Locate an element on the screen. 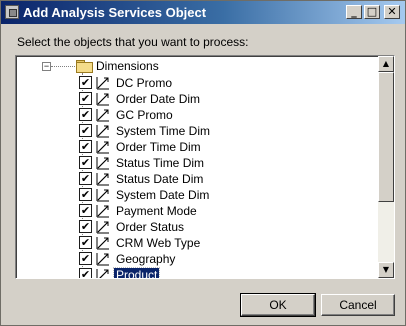 Image resolution: width=406 pixels, height=326 pixels. tree-item: ✔ System Date Dim is located at coordinates (196, 195).